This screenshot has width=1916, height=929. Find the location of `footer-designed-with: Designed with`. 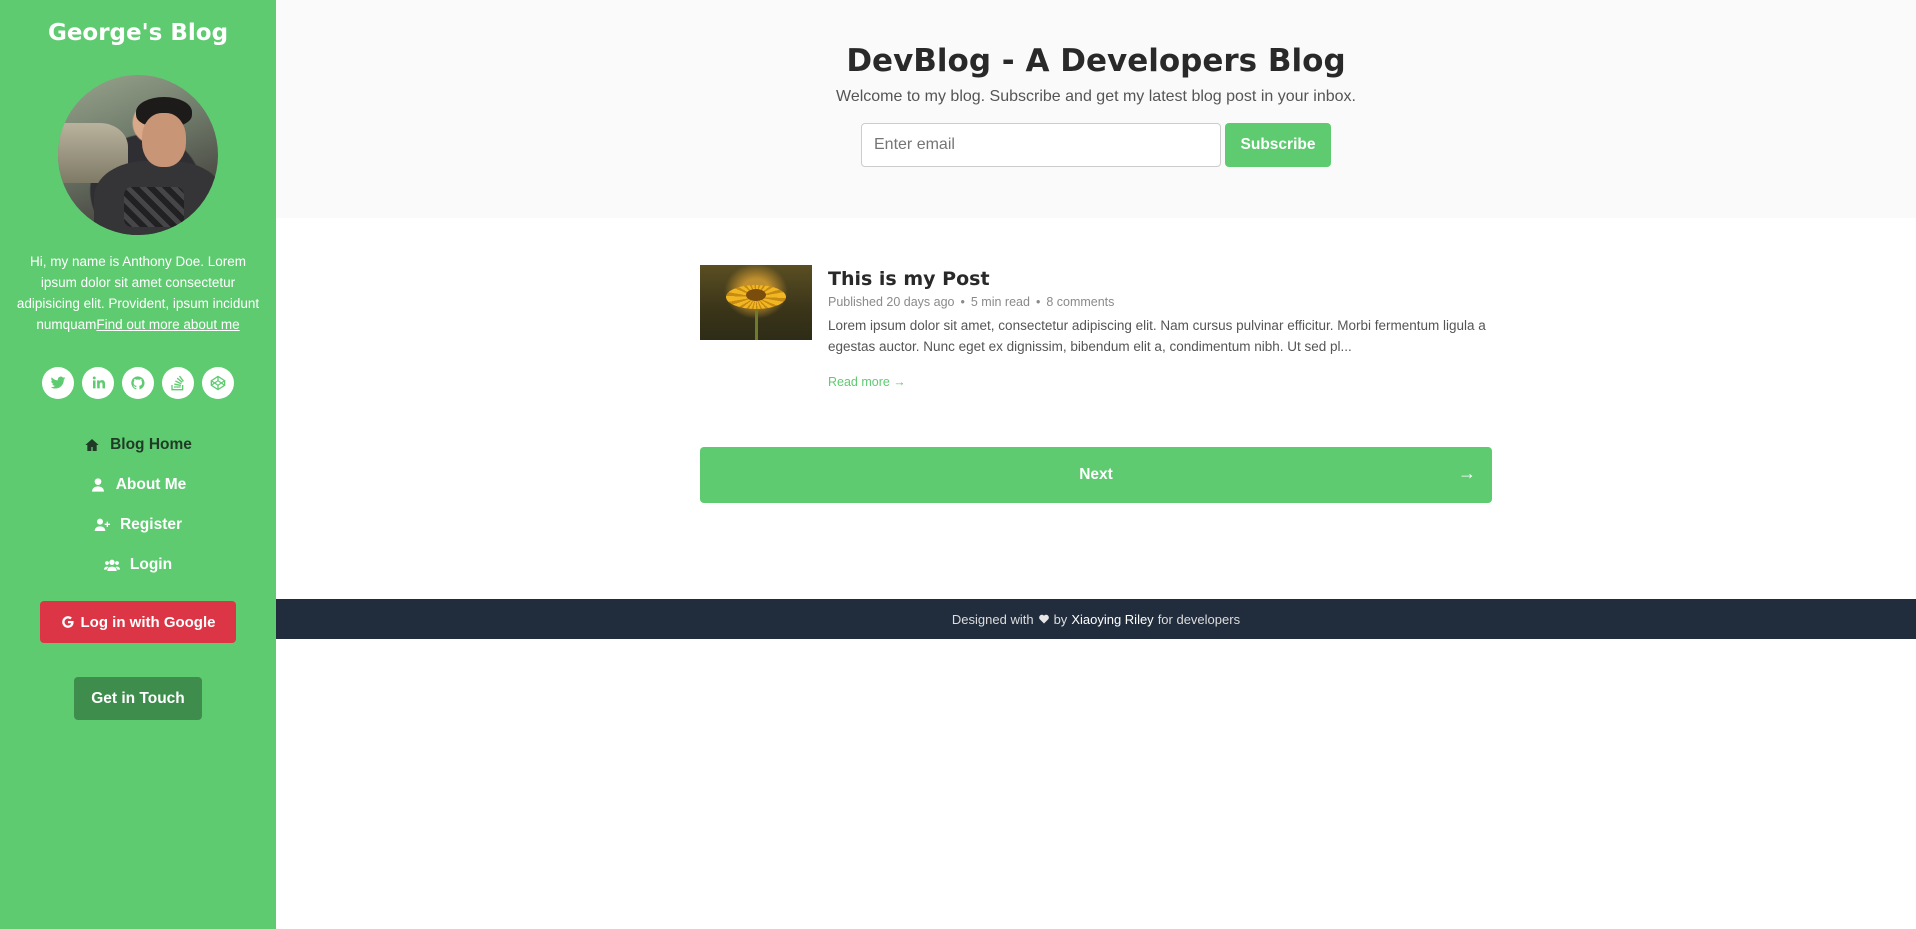

footer-designed-with: Designed with is located at coordinates (992, 619).